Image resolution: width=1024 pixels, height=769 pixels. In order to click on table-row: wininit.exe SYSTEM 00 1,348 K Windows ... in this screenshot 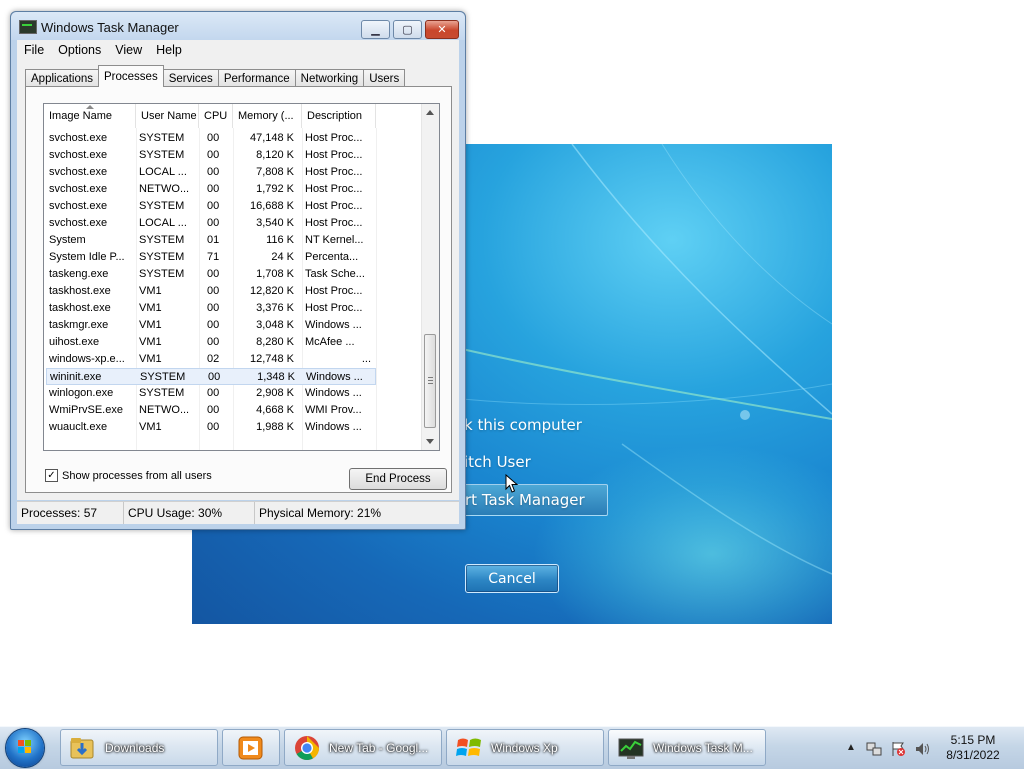, I will do `click(211, 376)`.